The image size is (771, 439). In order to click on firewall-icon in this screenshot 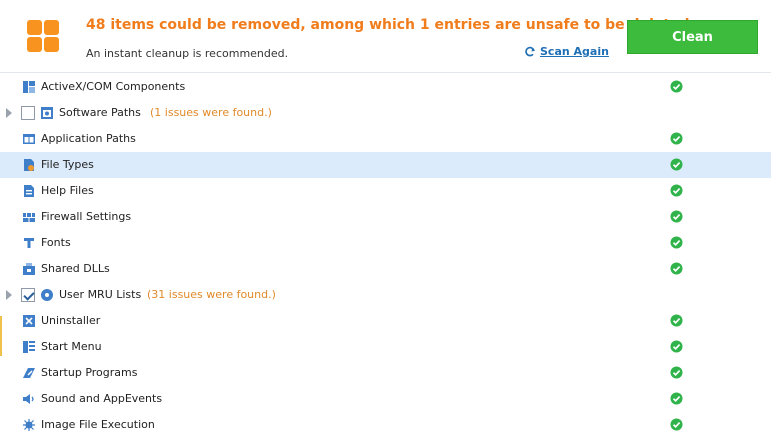, I will do `click(29, 217)`.